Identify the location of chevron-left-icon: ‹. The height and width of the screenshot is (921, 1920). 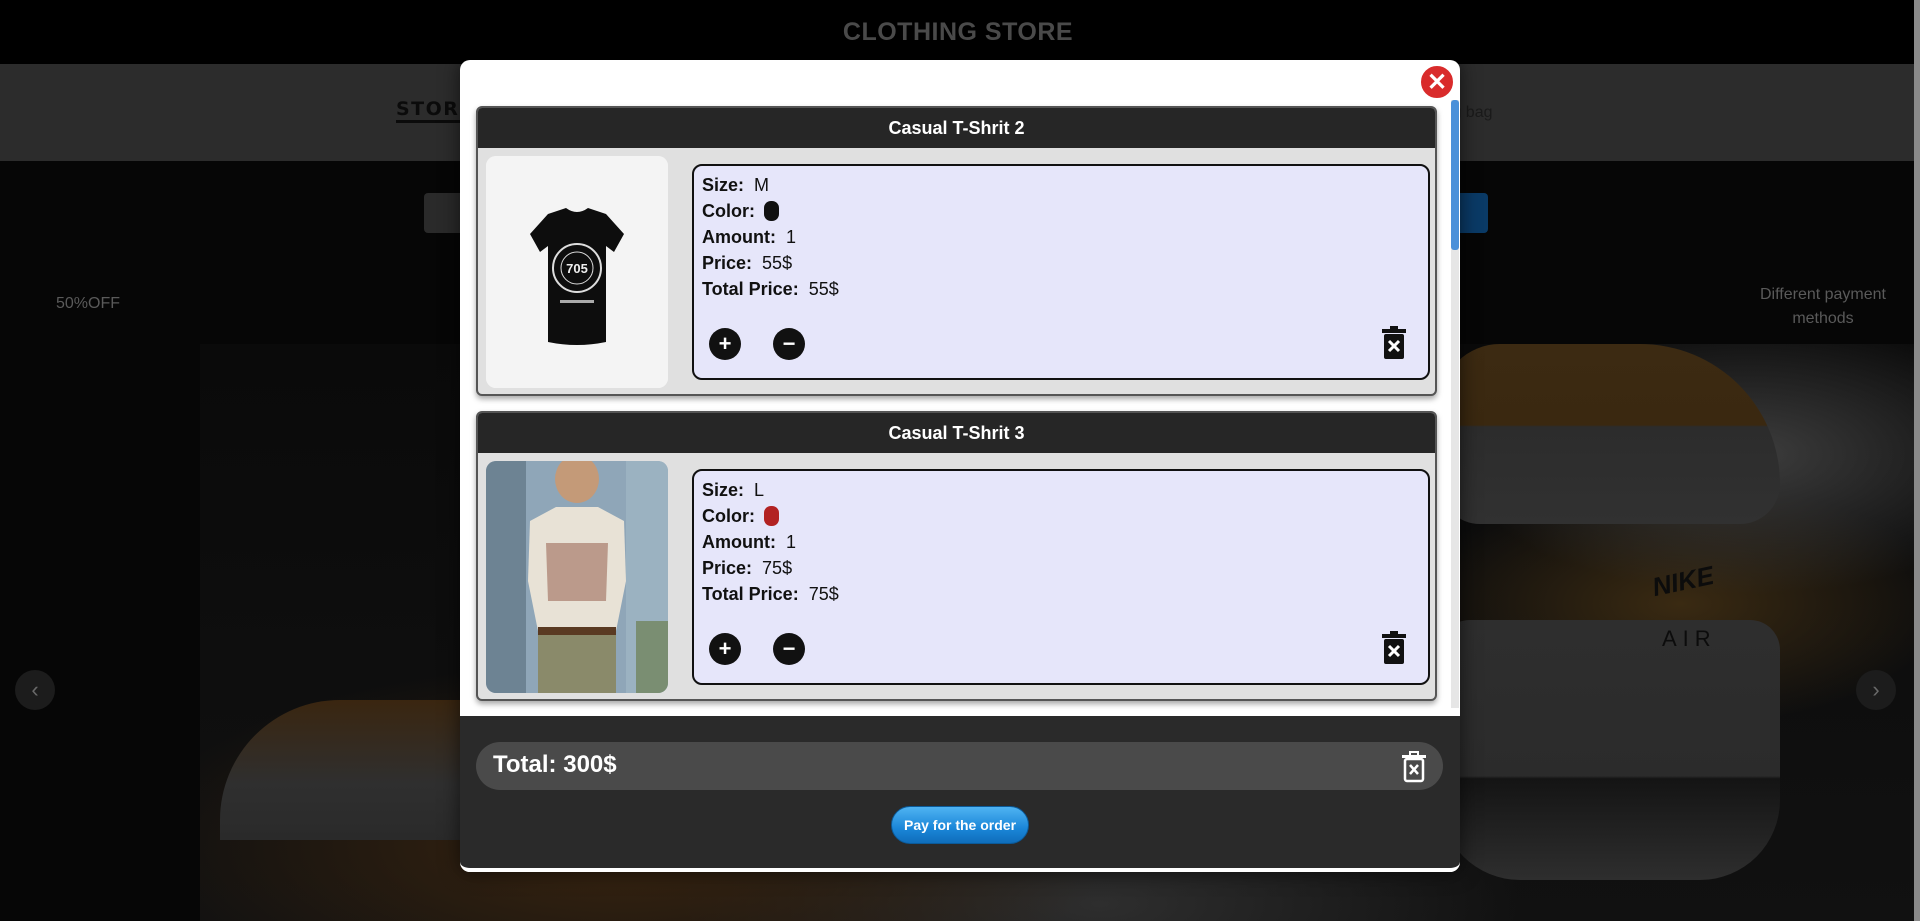
(35, 689).